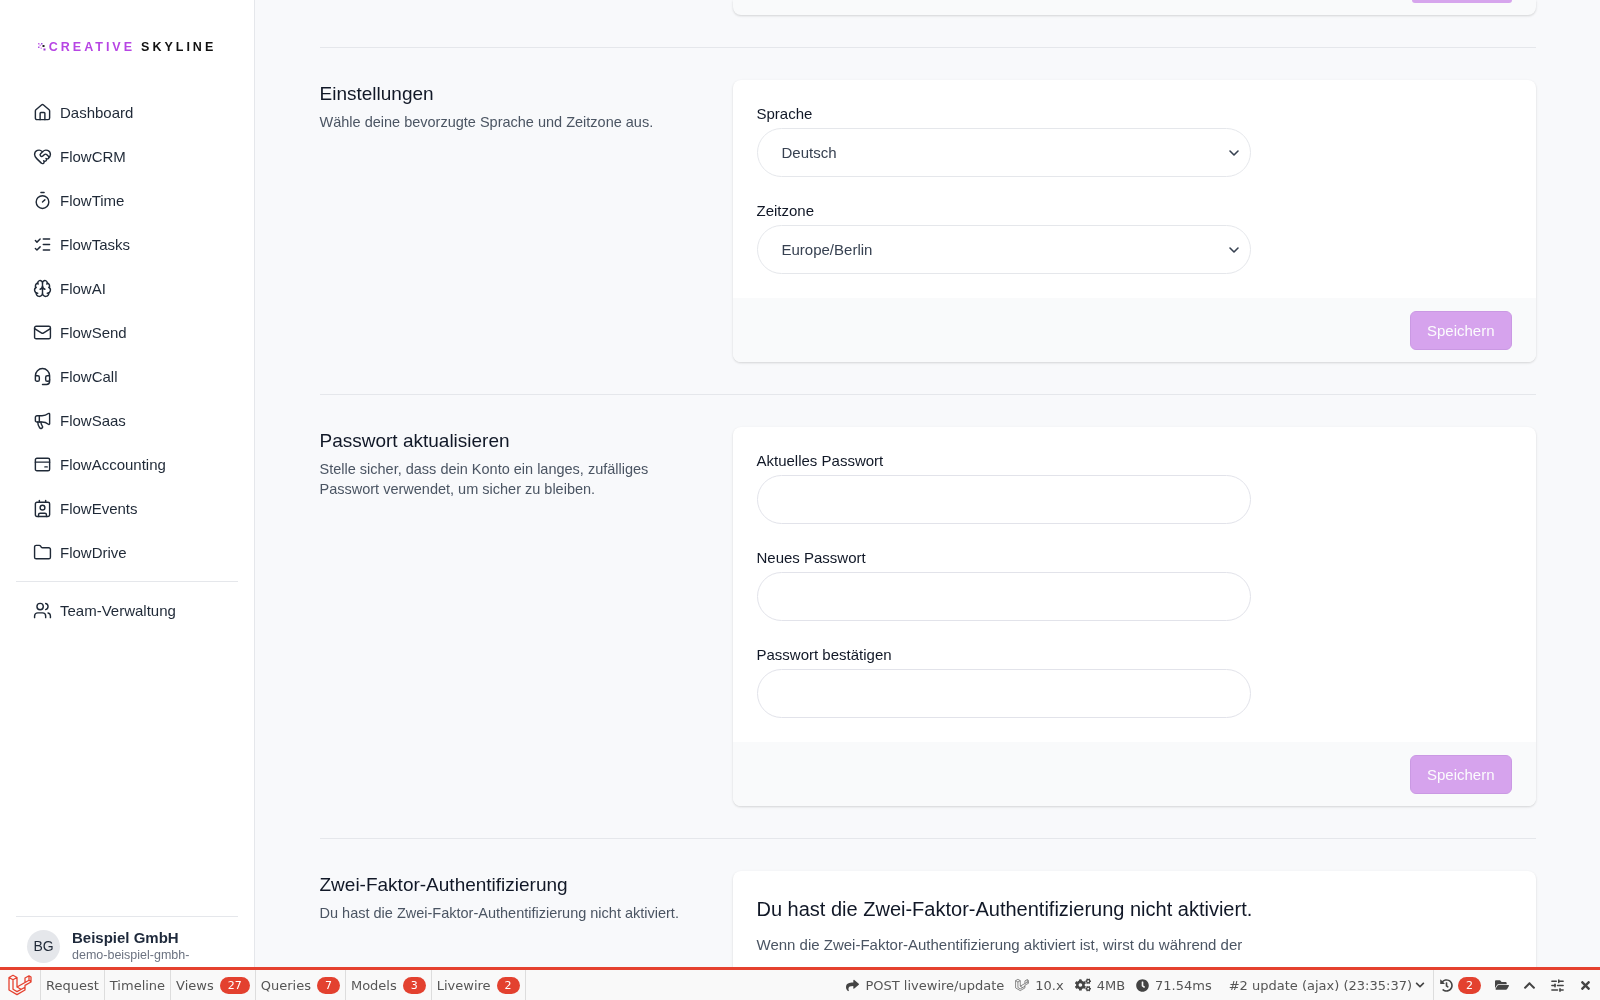 The height and width of the screenshot is (1000, 1600). What do you see at coordinates (811, 558) in the screenshot?
I see `field-label: Neues Passwort` at bounding box center [811, 558].